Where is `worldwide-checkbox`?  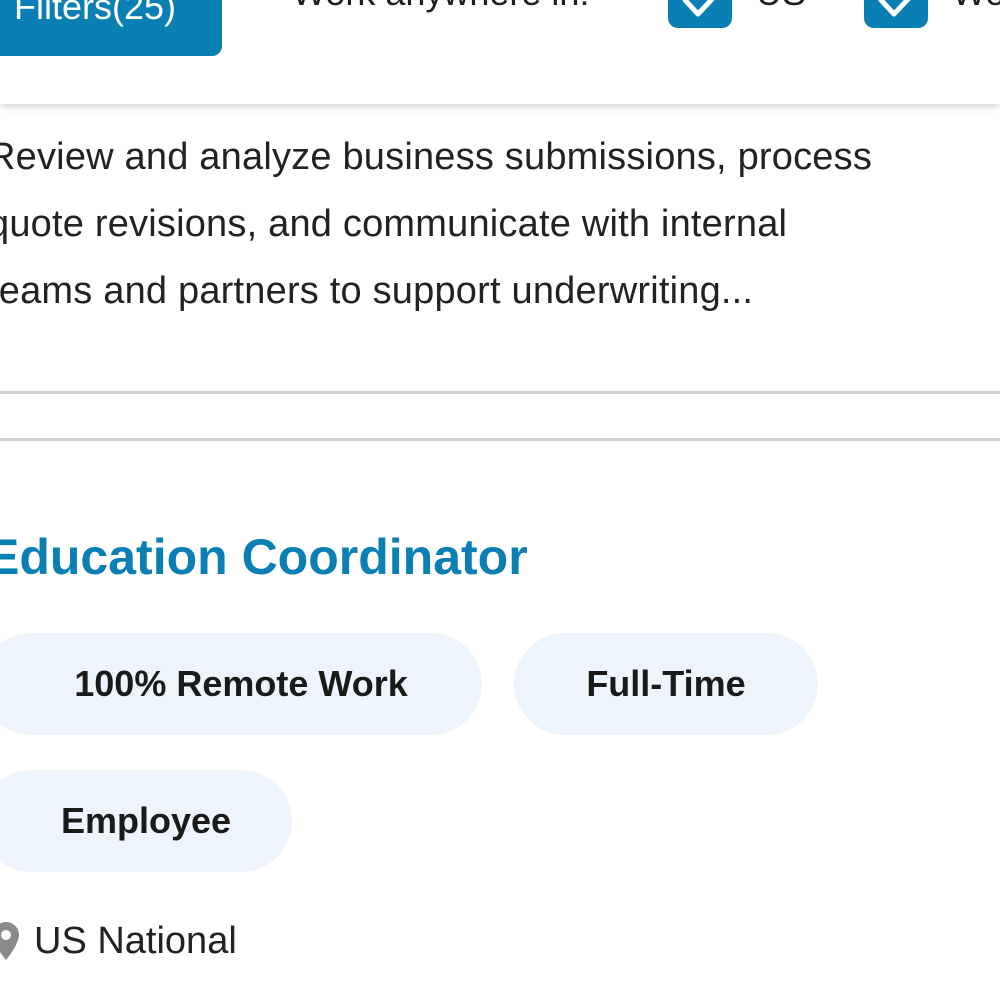
worldwide-checkbox is located at coordinates (896, 14).